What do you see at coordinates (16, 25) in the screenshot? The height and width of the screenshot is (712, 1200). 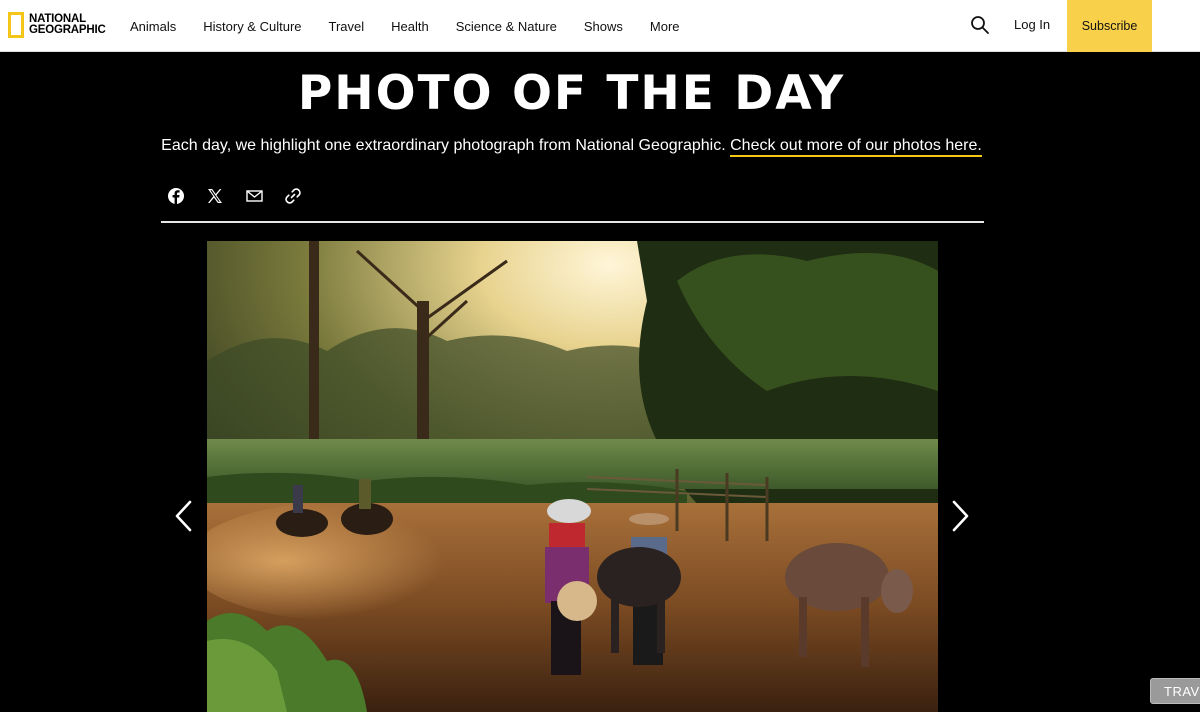 I see `yellow-border-icon` at bounding box center [16, 25].